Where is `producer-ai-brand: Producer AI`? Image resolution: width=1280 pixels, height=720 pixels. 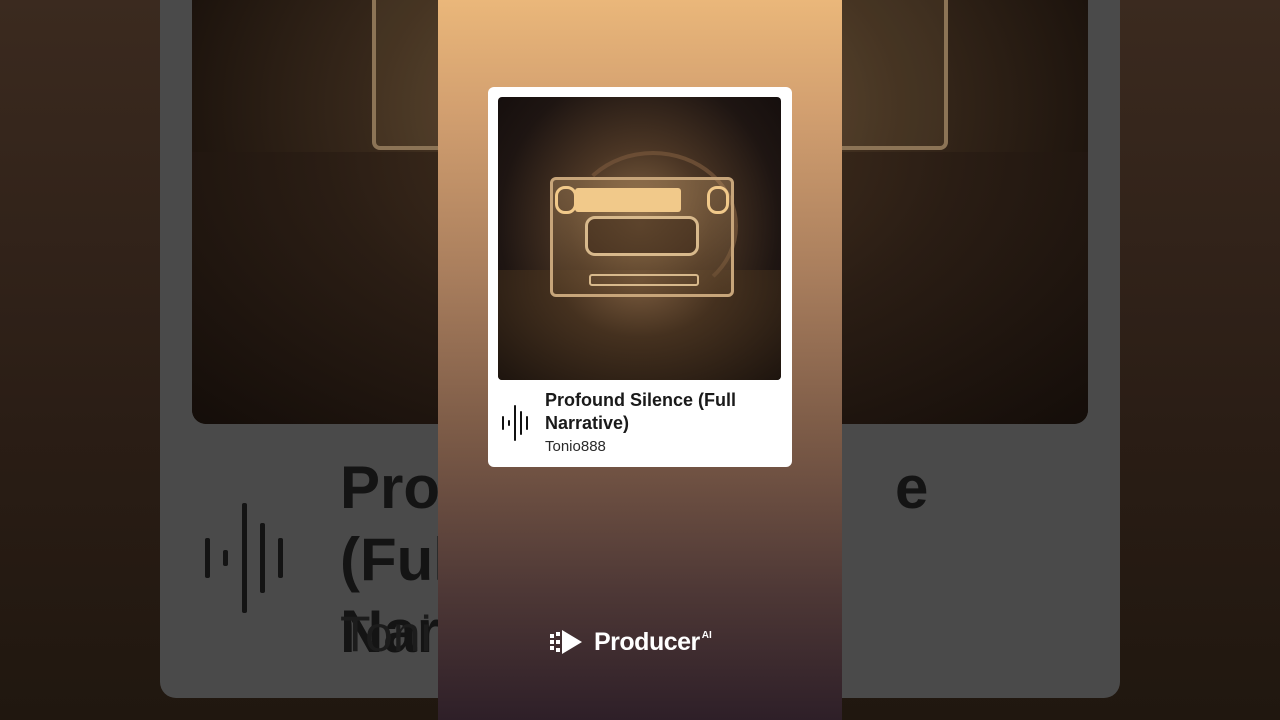
producer-ai-brand: Producer AI is located at coordinates (631, 642).